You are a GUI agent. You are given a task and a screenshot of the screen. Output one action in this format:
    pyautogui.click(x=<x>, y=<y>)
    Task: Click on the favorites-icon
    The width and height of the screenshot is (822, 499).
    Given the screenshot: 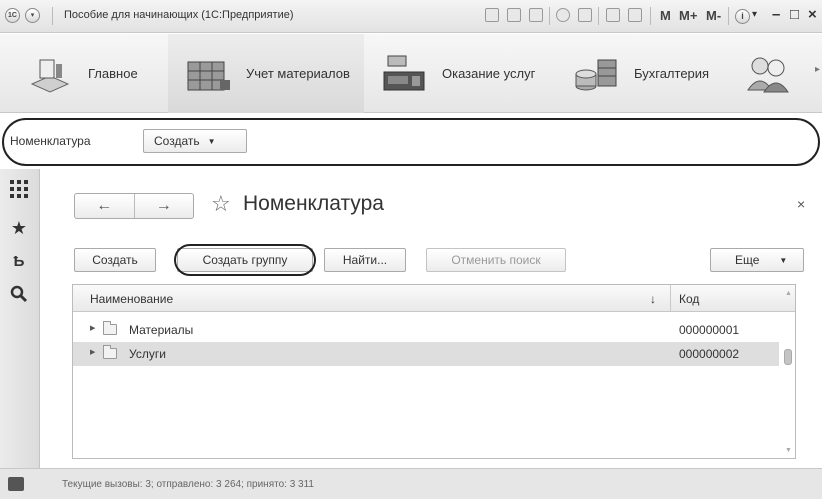 What is the action you would take?
    pyautogui.click(x=563, y=15)
    